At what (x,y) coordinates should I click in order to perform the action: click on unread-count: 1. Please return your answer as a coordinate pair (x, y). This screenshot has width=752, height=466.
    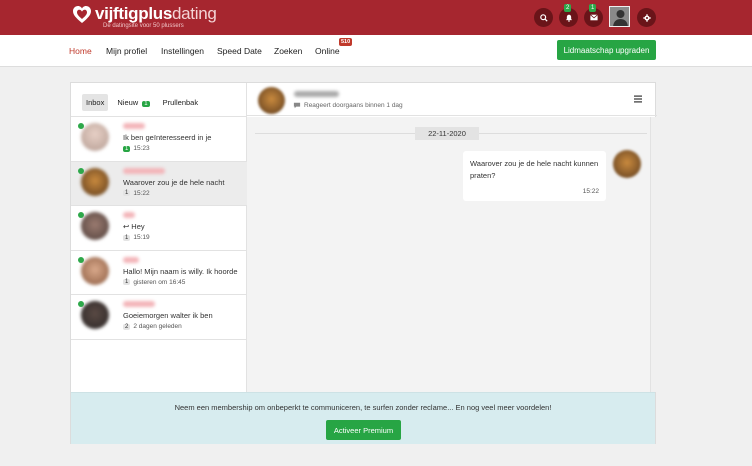
    Looking at the image, I should click on (127, 148).